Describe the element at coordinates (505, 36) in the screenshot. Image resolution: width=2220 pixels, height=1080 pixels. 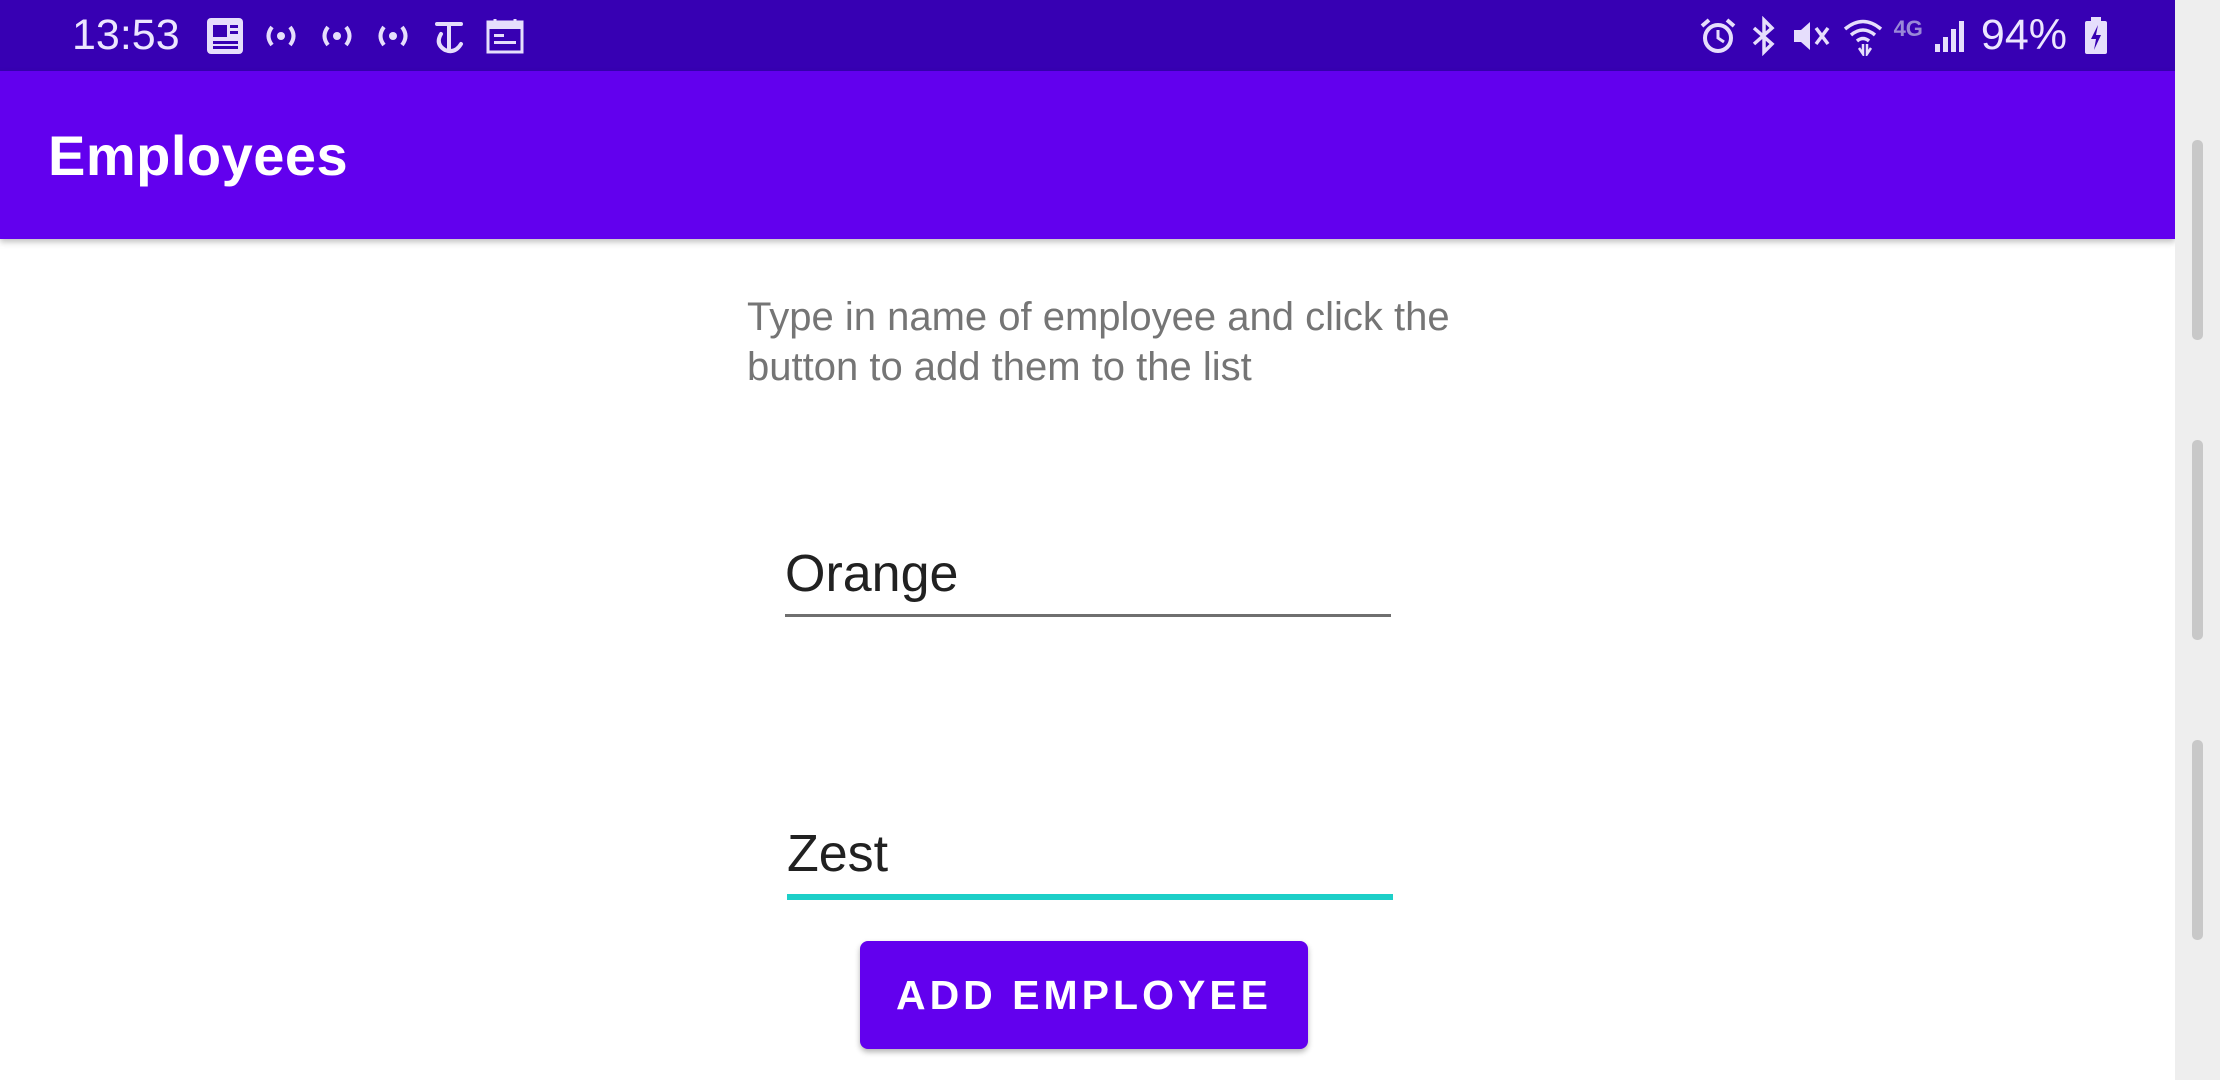
I see `calendar-icon` at that location.